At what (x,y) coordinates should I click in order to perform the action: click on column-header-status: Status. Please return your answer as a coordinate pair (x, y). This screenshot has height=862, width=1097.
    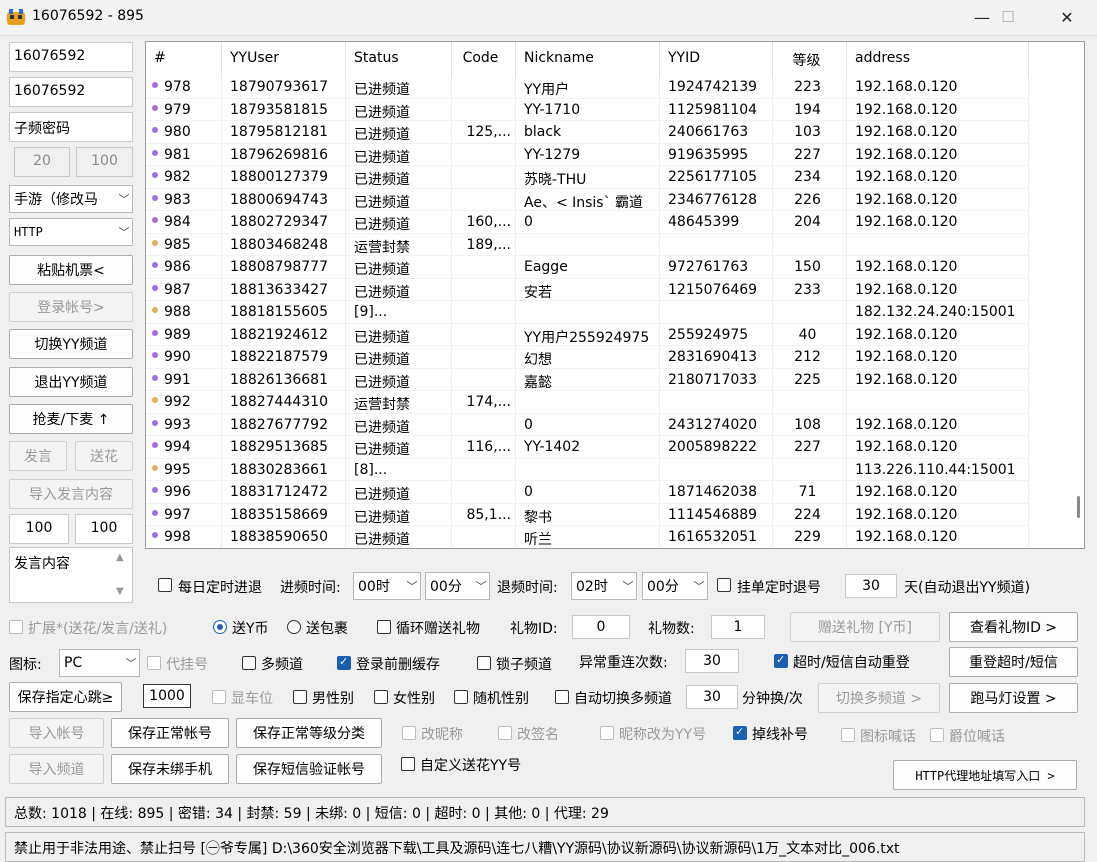
    Looking at the image, I should click on (399, 59).